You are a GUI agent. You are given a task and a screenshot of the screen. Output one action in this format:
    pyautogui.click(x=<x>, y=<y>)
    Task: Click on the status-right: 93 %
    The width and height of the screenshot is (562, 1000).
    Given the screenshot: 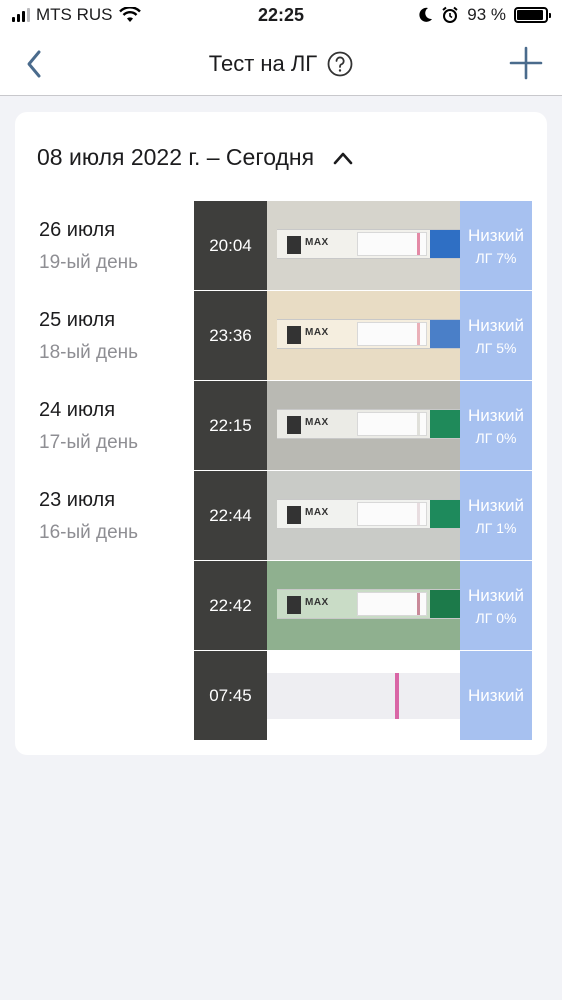 What is the action you would take?
    pyautogui.click(x=485, y=15)
    